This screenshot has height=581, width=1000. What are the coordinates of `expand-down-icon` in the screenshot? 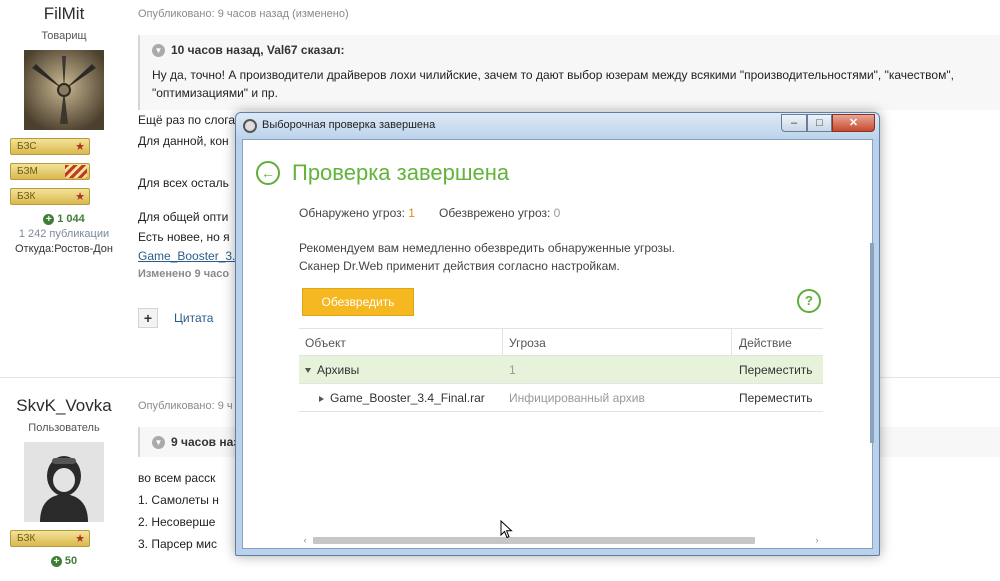 It's located at (308, 371).